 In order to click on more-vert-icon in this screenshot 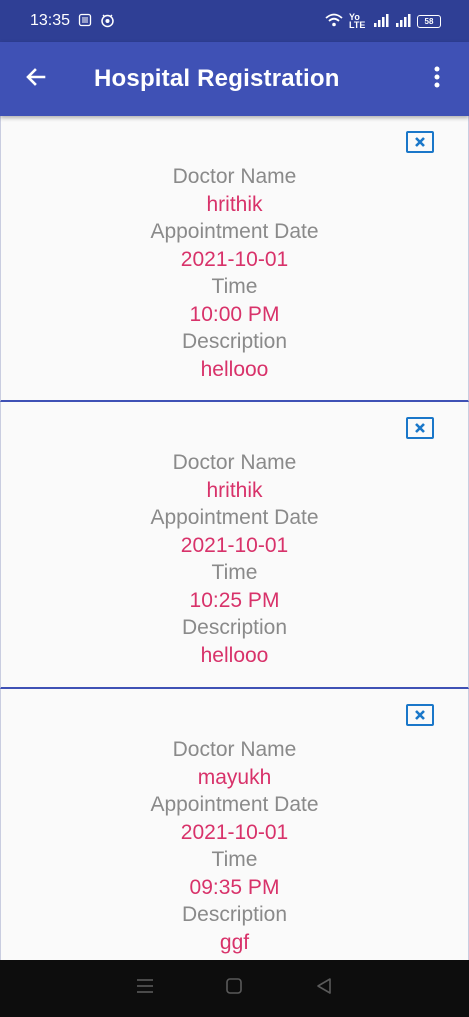, I will do `click(437, 79)`.